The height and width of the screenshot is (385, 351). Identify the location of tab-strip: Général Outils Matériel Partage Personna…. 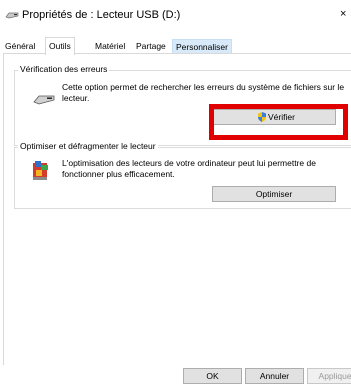
(175, 46).